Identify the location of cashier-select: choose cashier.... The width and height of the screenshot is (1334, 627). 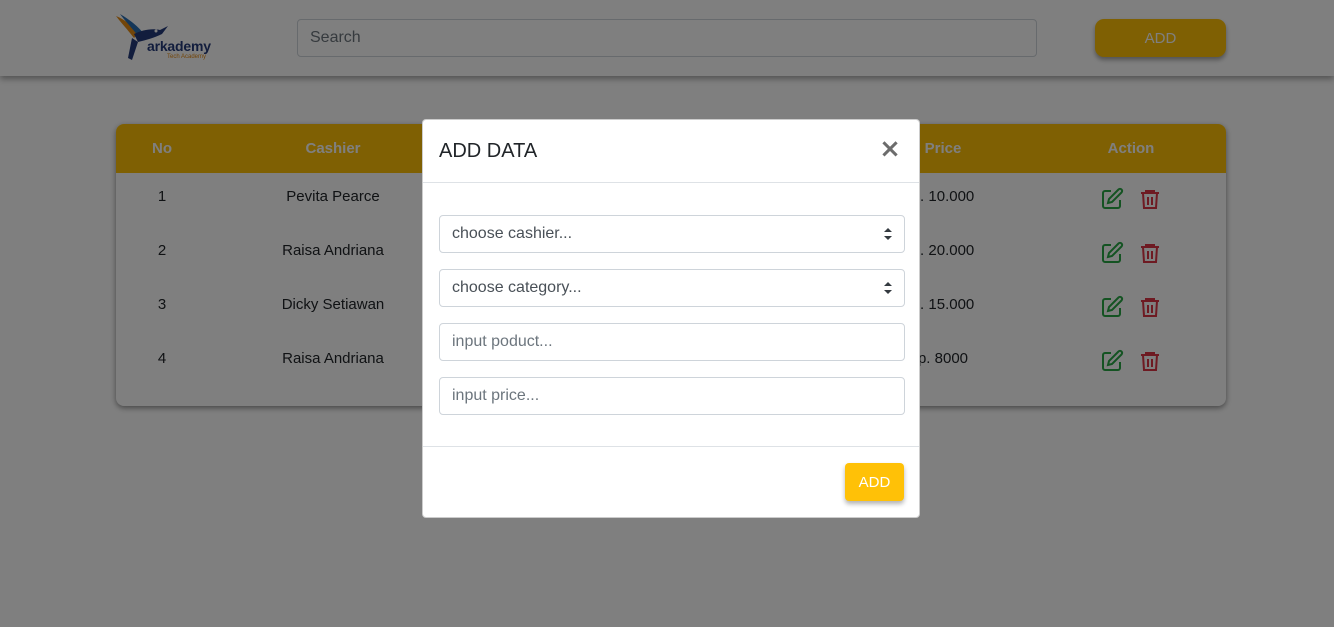
(672, 234).